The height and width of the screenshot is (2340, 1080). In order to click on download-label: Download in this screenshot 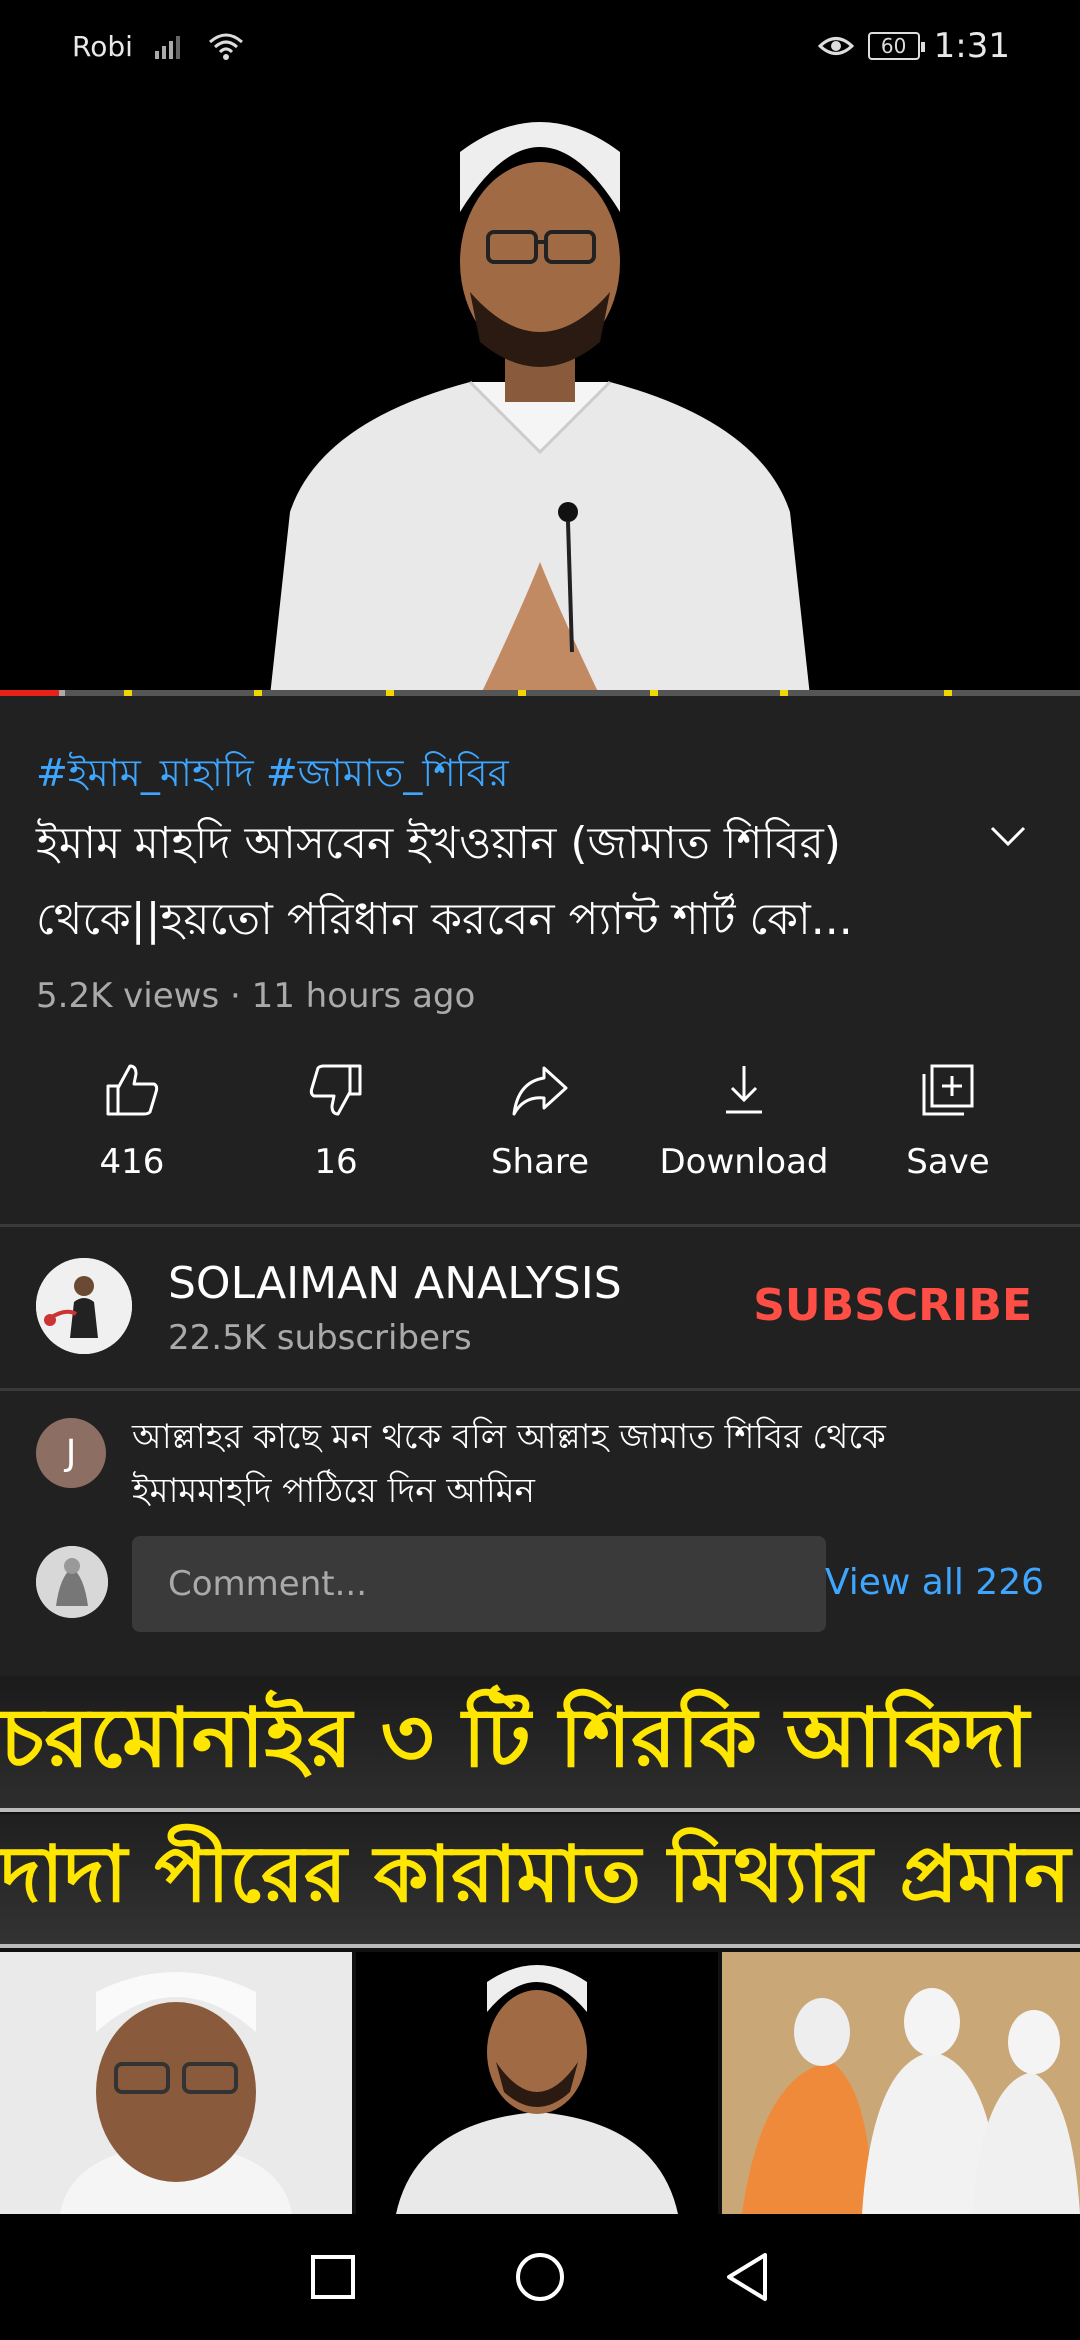, I will do `click(744, 1162)`.